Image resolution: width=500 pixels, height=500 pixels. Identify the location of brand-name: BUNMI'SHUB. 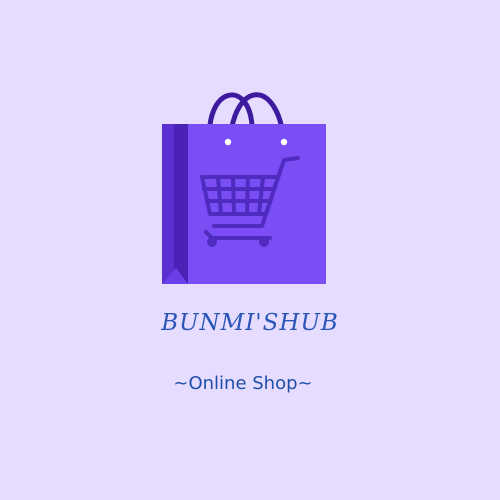
(250, 323).